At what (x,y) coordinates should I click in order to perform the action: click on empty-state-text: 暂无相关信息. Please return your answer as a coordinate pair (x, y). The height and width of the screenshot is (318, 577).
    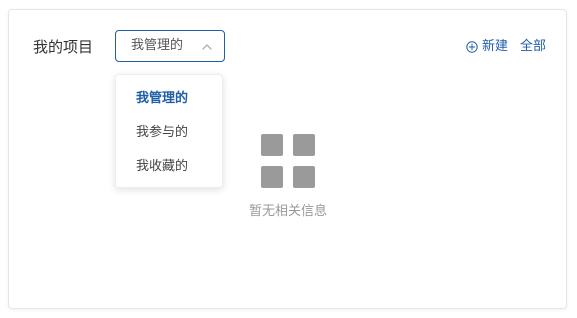
    Looking at the image, I should click on (287, 211).